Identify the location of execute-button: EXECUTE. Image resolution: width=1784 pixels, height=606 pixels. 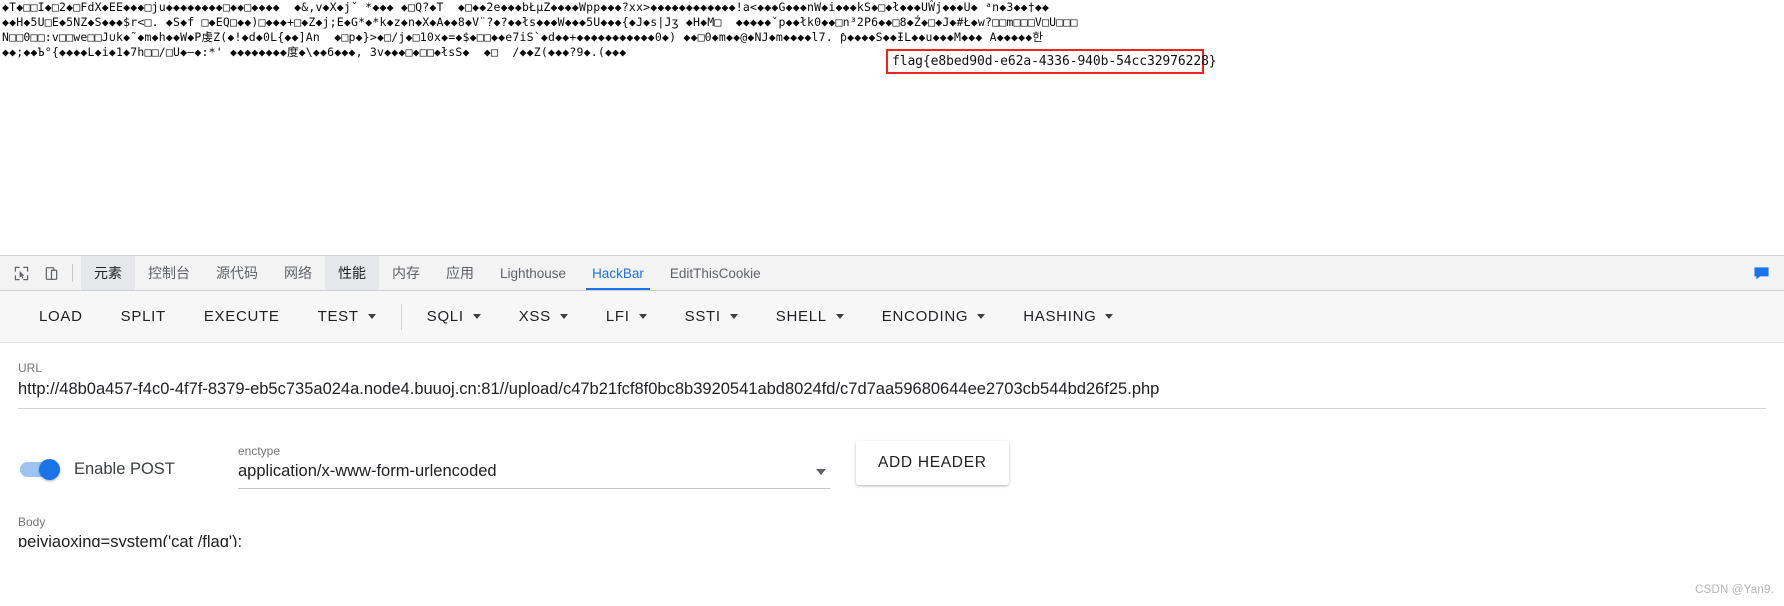
(242, 317).